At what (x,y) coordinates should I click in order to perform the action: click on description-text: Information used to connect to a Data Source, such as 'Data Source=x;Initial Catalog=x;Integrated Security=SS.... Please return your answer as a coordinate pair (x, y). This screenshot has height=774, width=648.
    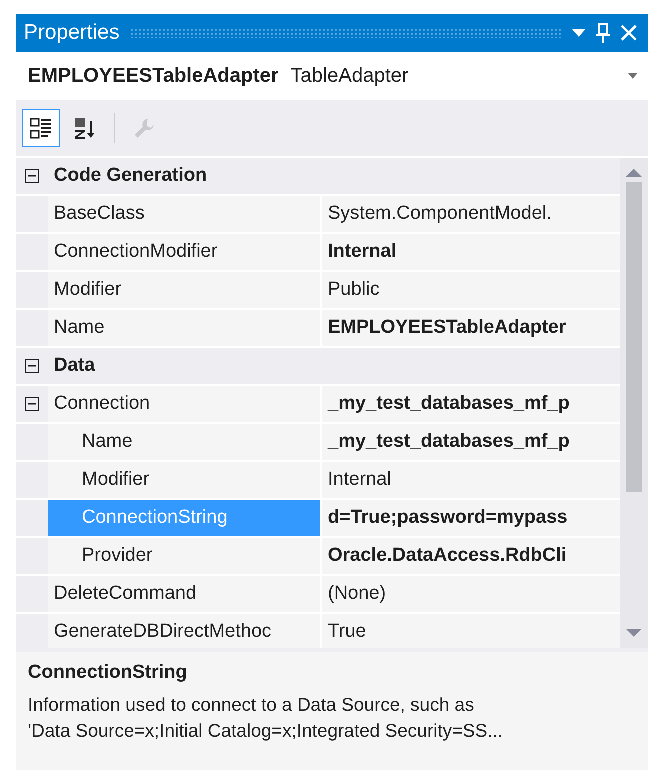
    Looking at the image, I should click on (266, 718).